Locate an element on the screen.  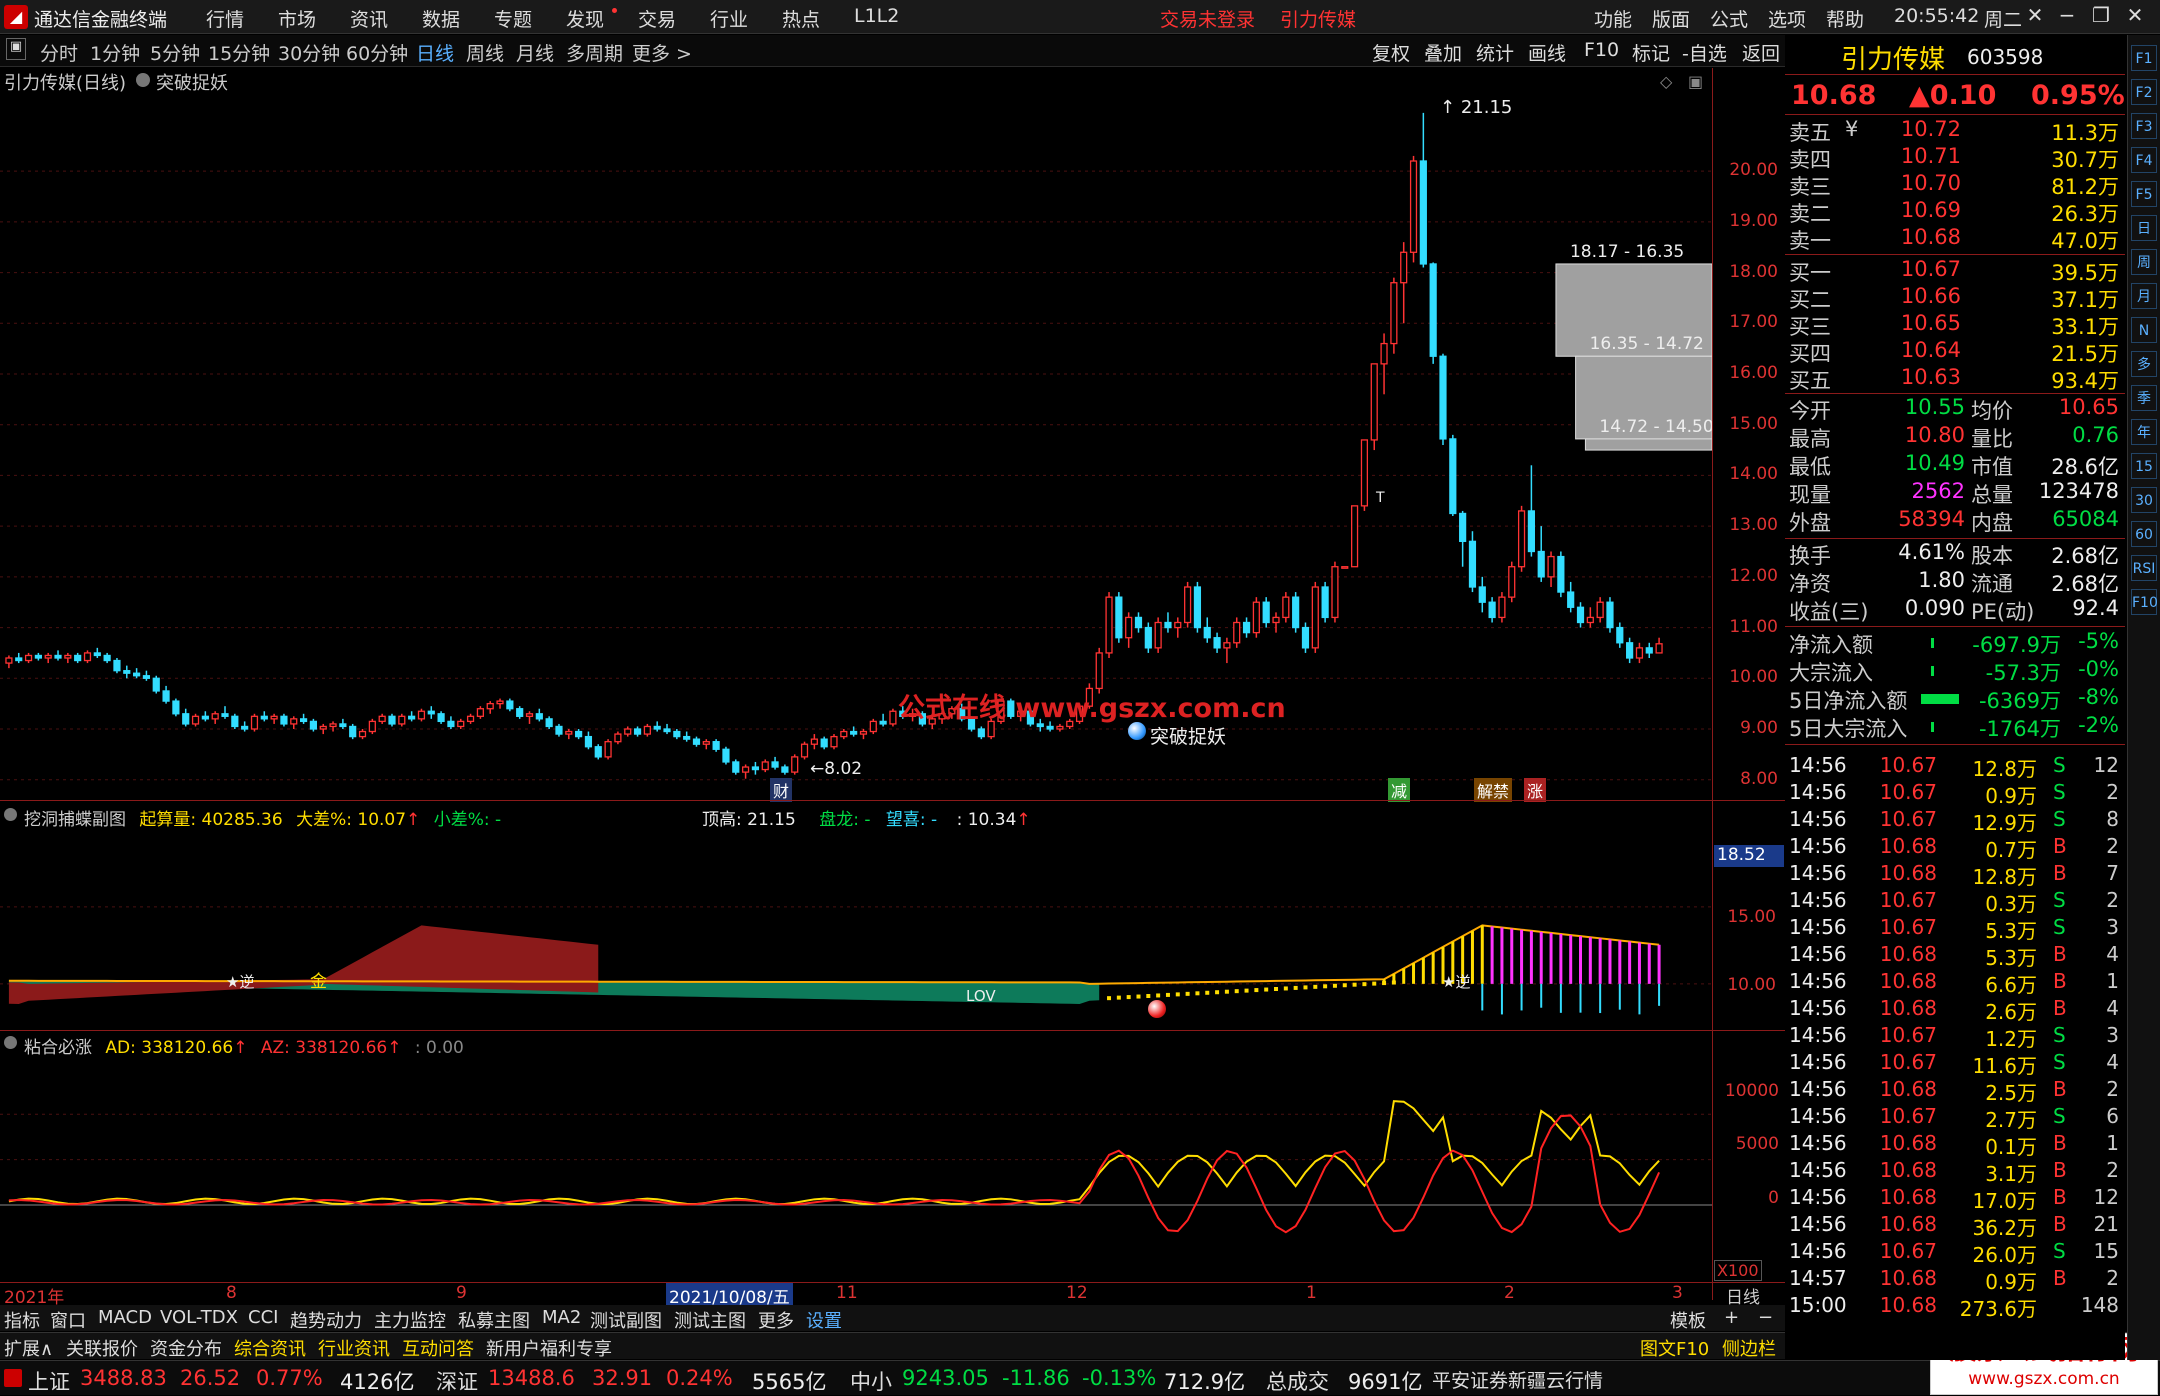
tab-general-news: 综合资讯 is located at coordinates (270, 1348).